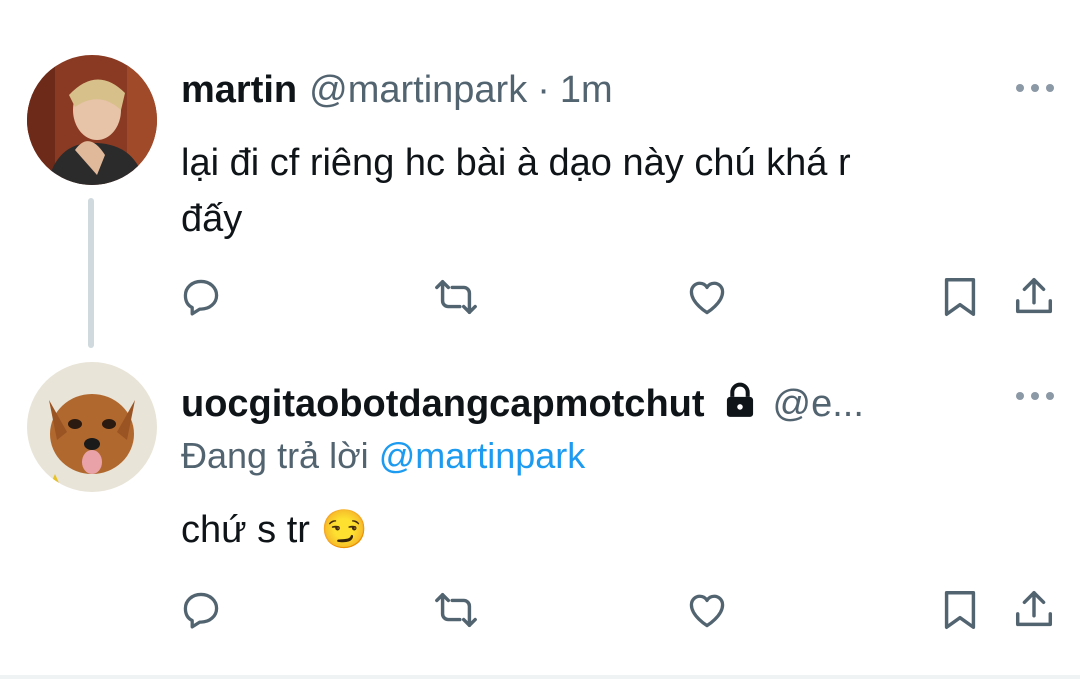 This screenshot has height=679, width=1080. What do you see at coordinates (92, 120) in the screenshot?
I see `avatar-martin` at bounding box center [92, 120].